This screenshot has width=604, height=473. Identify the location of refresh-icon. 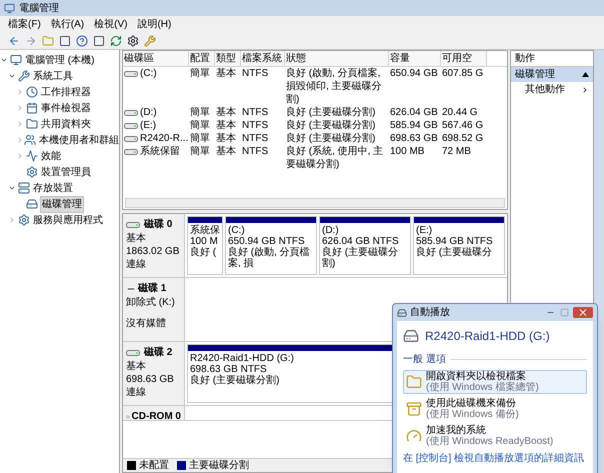
(116, 40).